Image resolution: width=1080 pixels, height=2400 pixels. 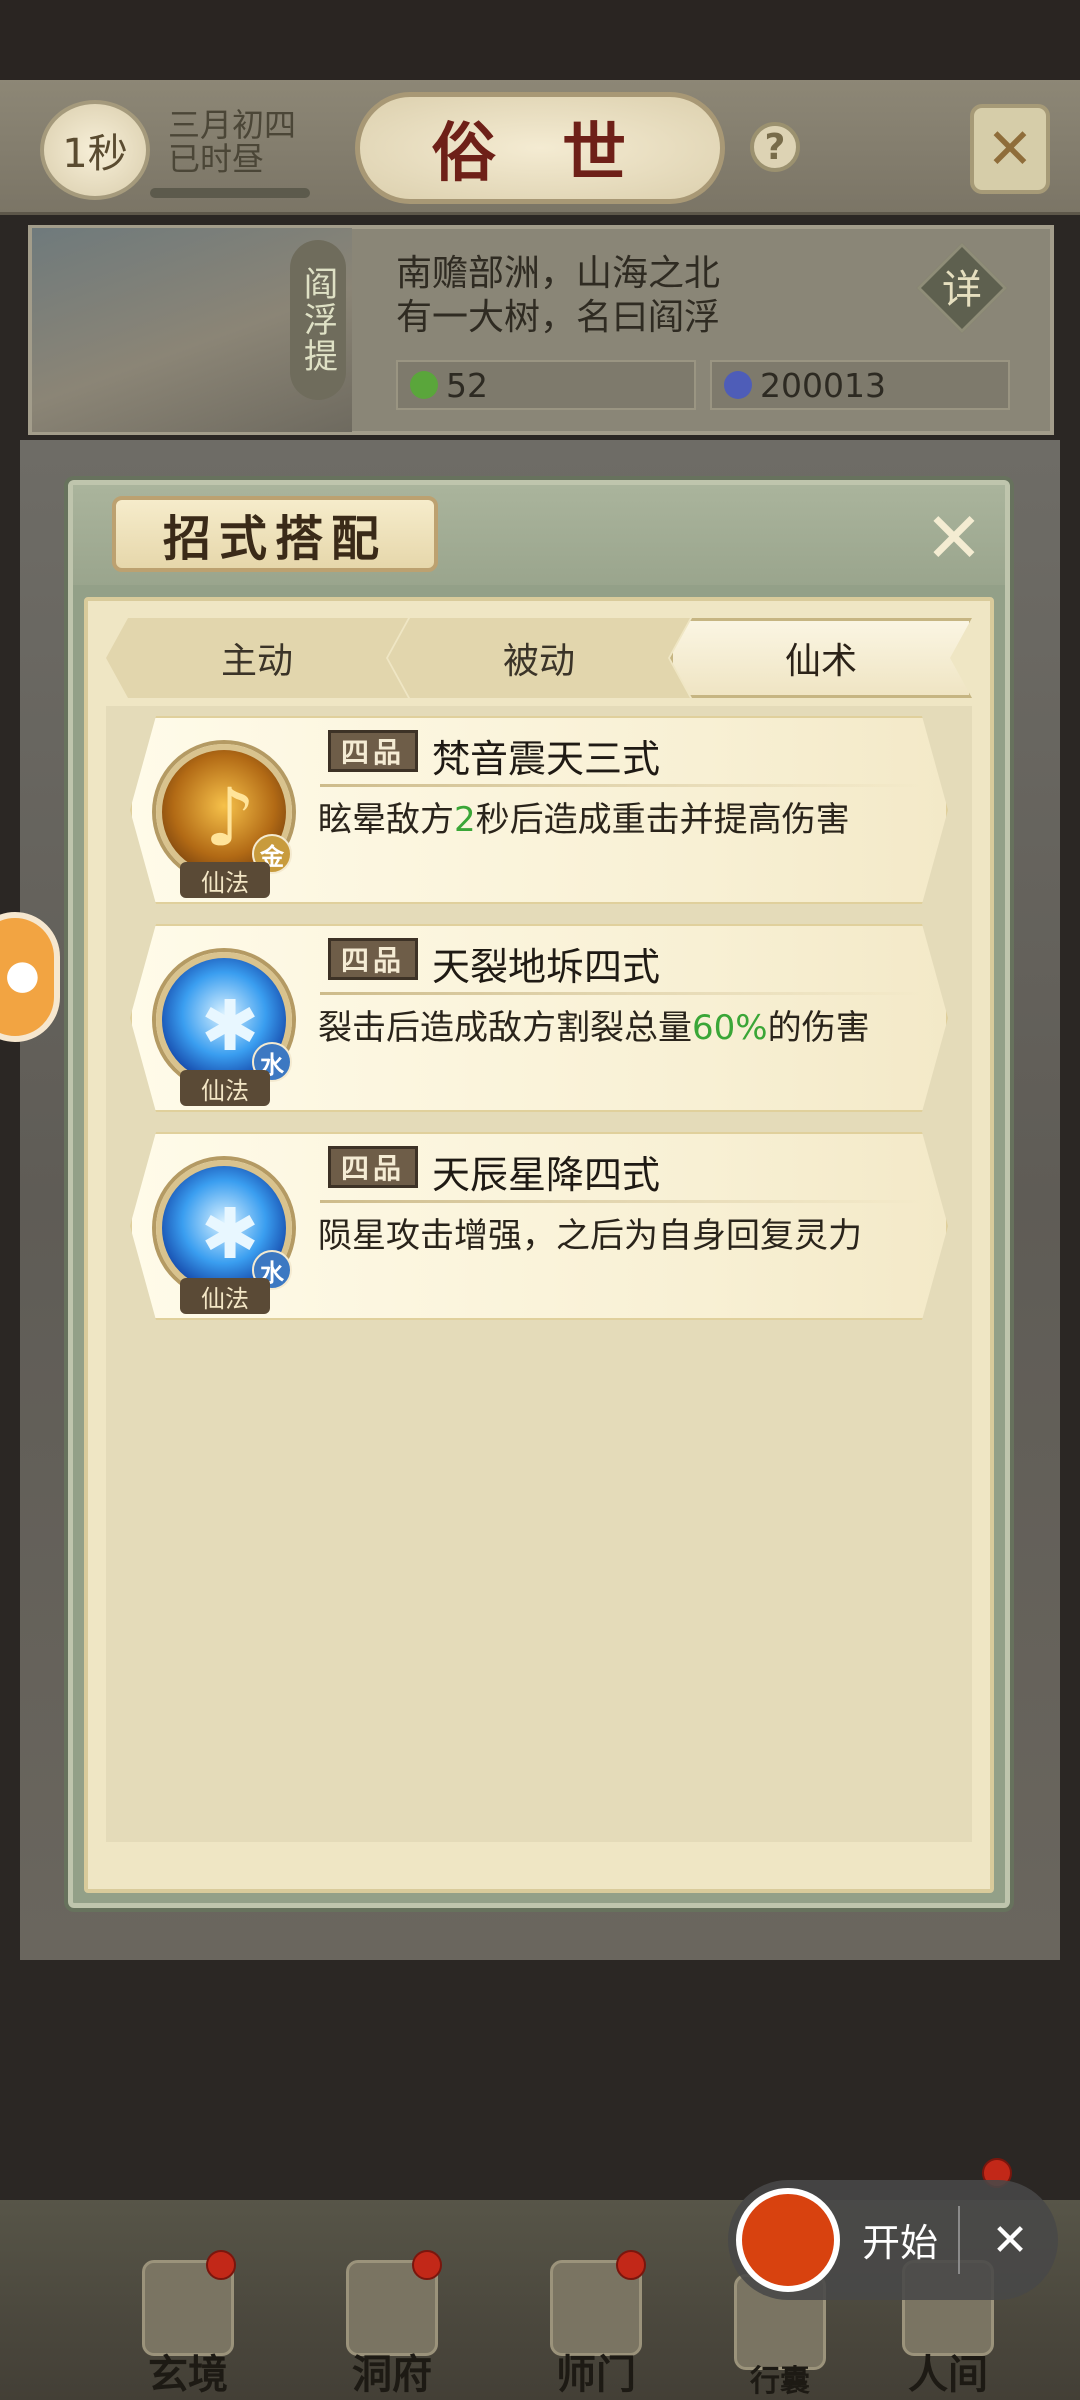 I want to click on game-date: 三月初四 已时昼, so click(x=232, y=142).